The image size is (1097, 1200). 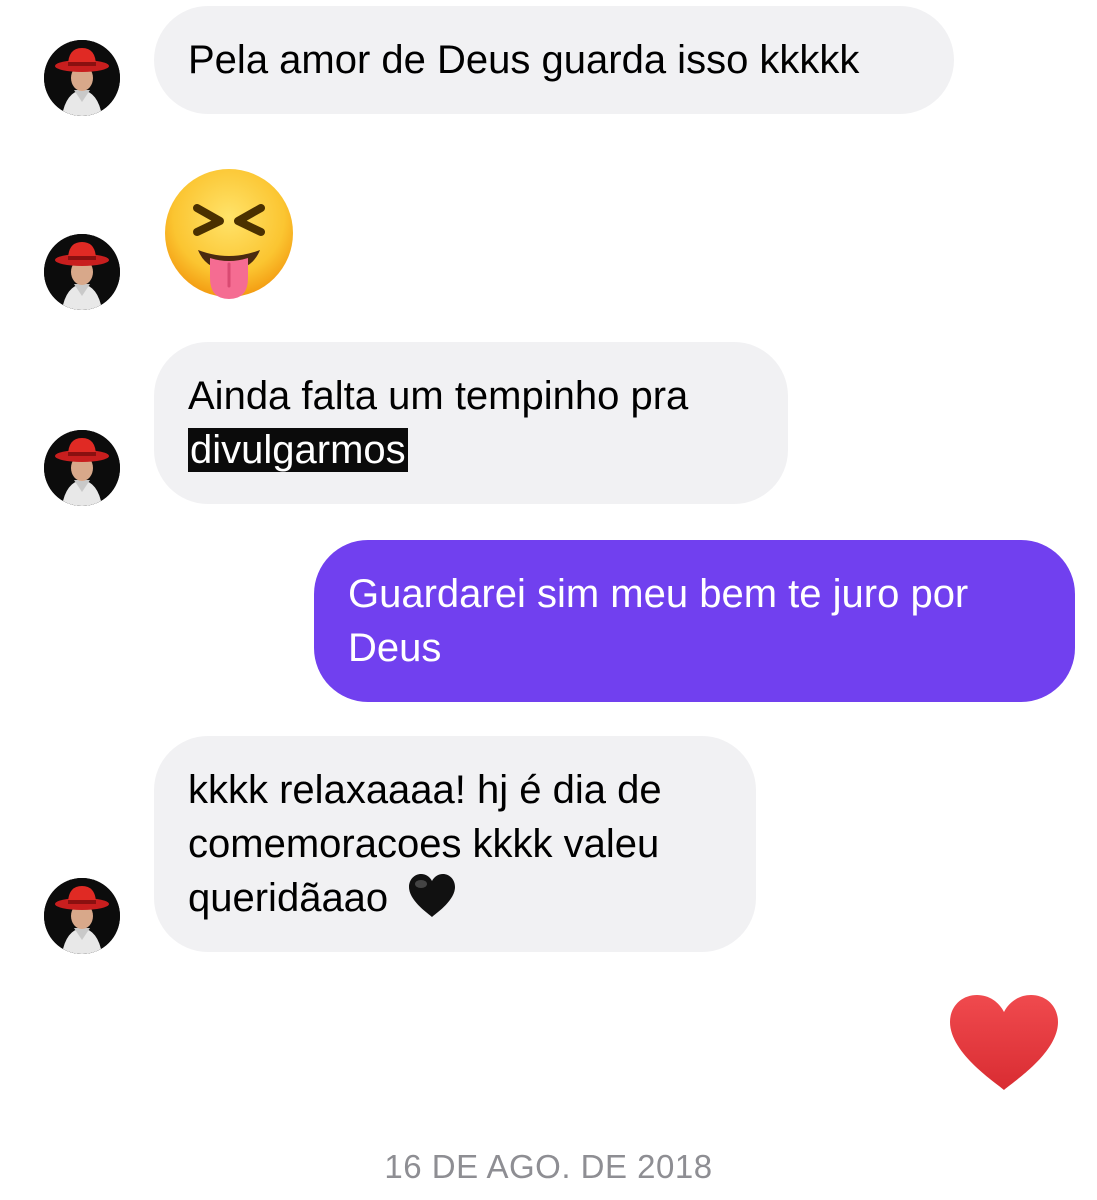 I want to click on highlighted-text: divulgarmos, so click(x=298, y=450).